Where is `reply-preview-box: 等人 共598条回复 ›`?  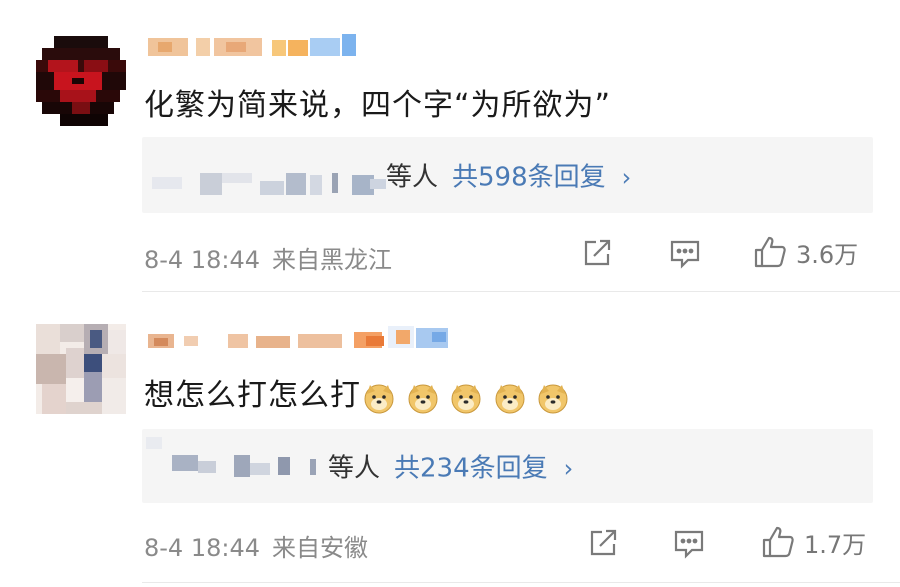
reply-preview-box: 等人 共598条回复 › is located at coordinates (507, 175).